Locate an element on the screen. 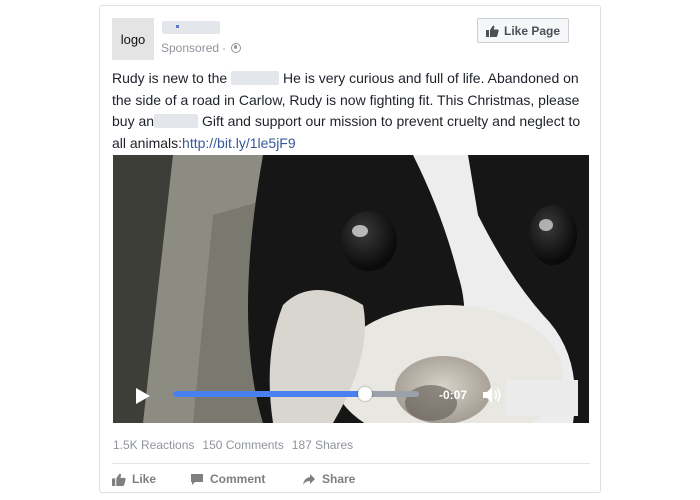 This screenshot has width=700, height=500. post-link: http://bit.ly/1le5jF9 is located at coordinates (239, 143).